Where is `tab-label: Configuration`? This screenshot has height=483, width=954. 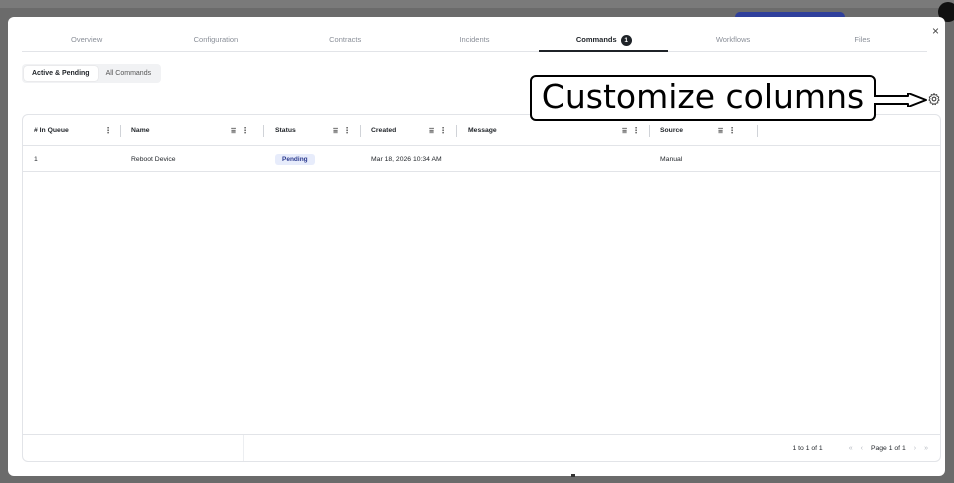 tab-label: Configuration is located at coordinates (216, 39).